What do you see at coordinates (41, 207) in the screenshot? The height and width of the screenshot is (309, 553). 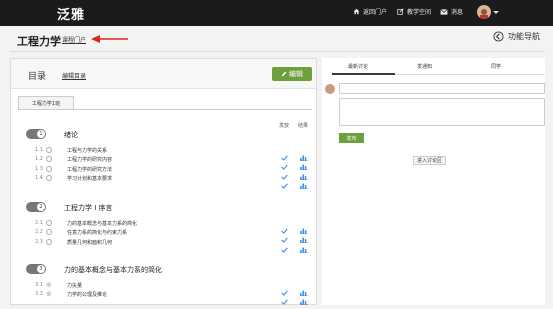 I see `chapter-number: 2` at bounding box center [41, 207].